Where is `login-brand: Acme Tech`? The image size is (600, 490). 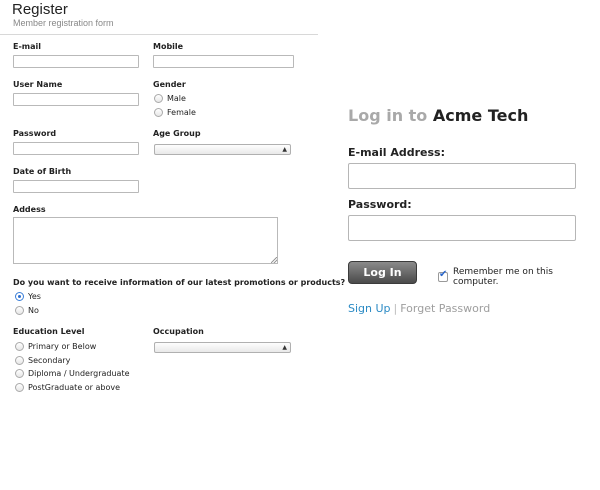 login-brand: Acme Tech is located at coordinates (480, 115).